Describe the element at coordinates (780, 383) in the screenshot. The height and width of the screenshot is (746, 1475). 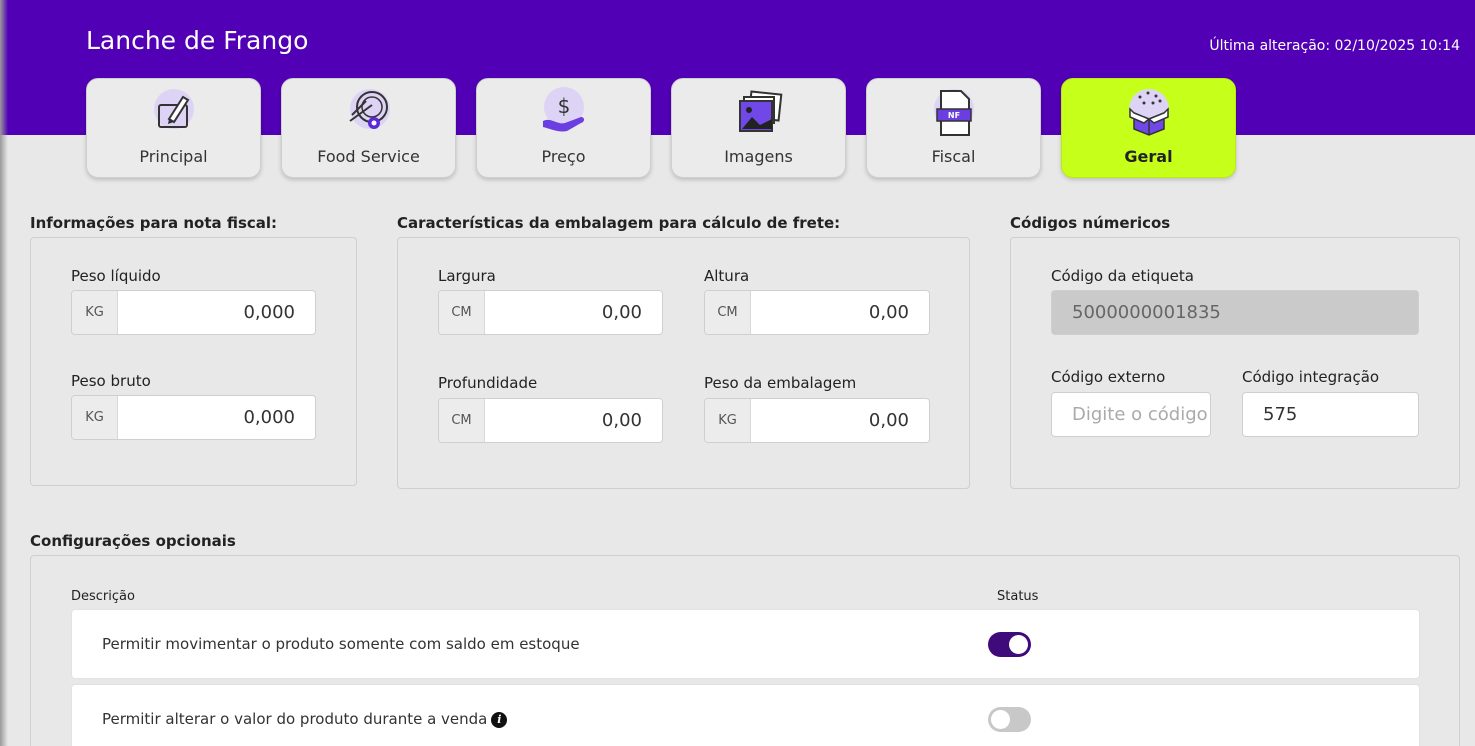
I see `peso-embalagem-label: Peso da embalagem` at that location.